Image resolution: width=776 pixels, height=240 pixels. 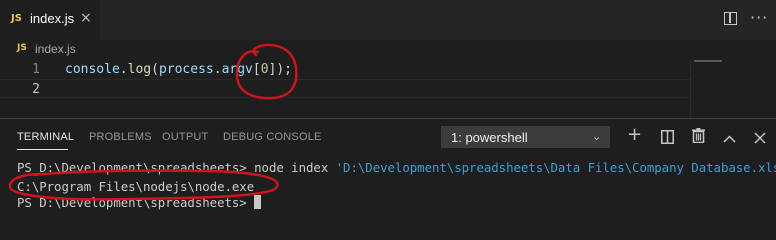 What do you see at coordinates (730, 18) in the screenshot?
I see `split-editor-icon` at bounding box center [730, 18].